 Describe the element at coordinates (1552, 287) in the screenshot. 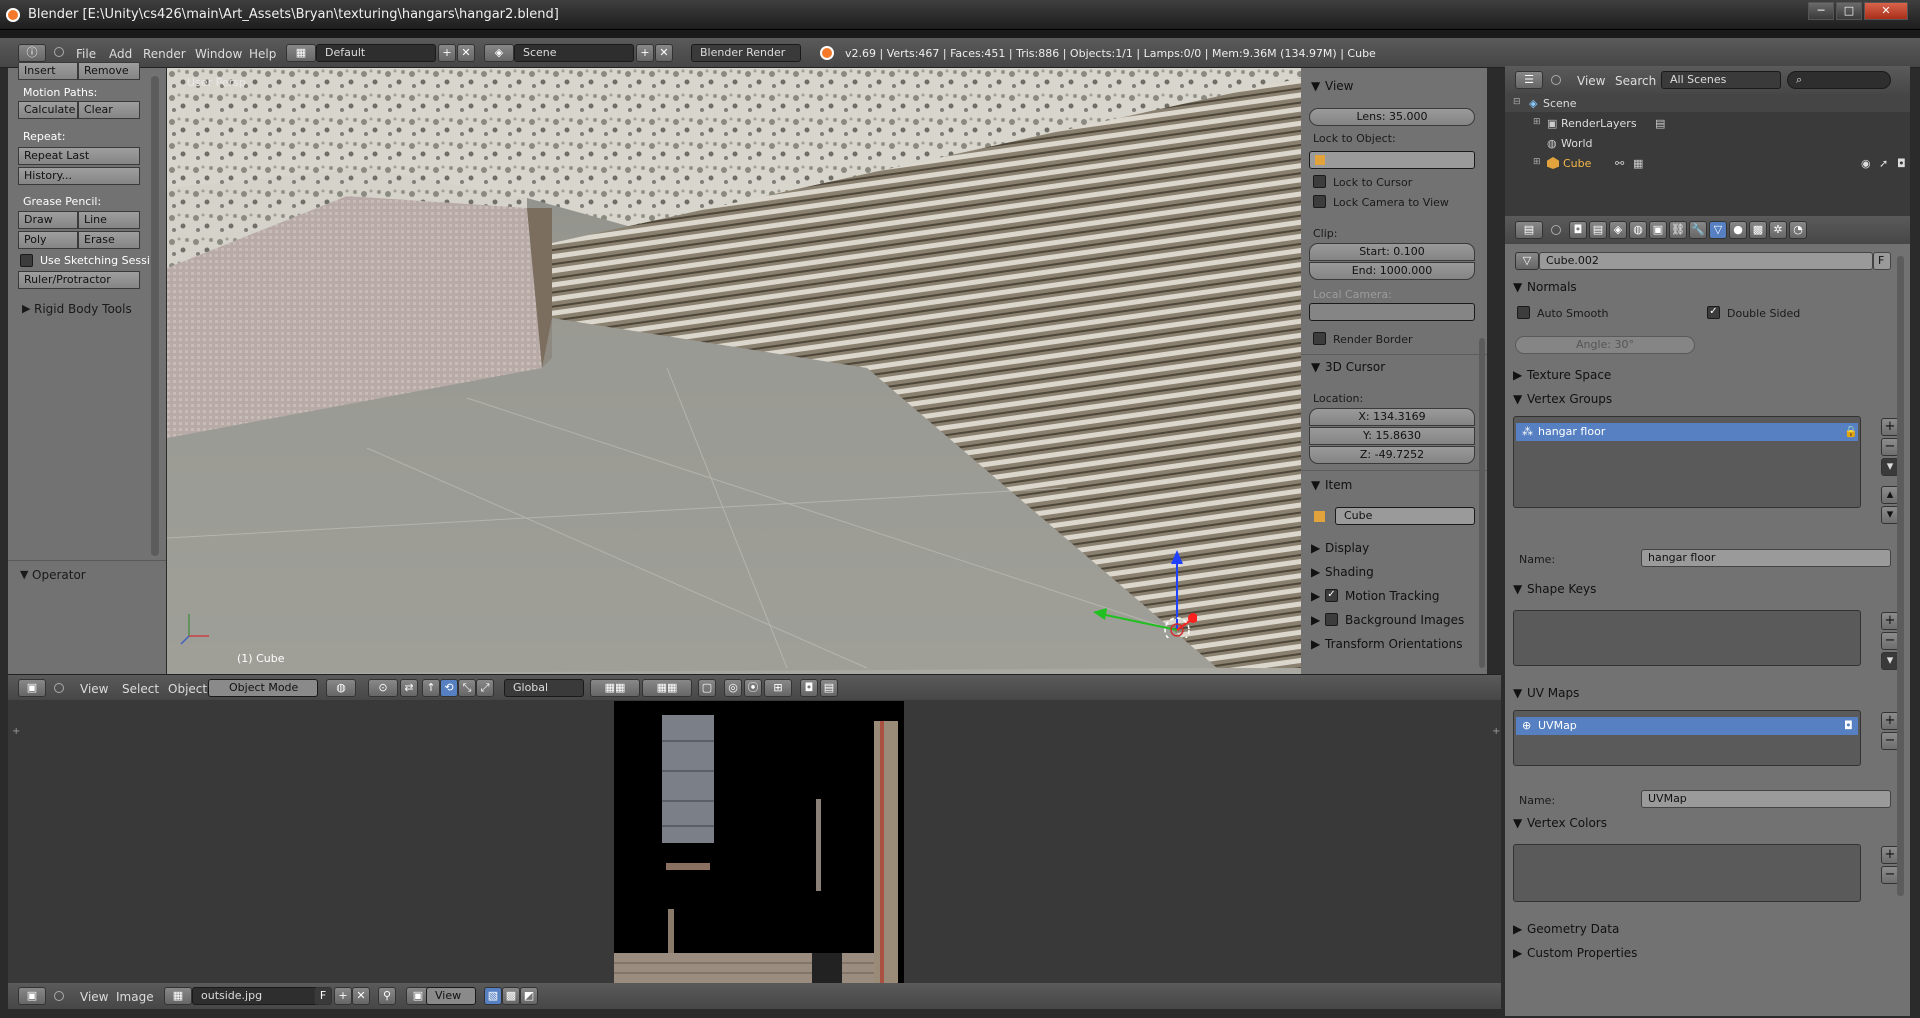

I see `normals-header: Normals` at that location.